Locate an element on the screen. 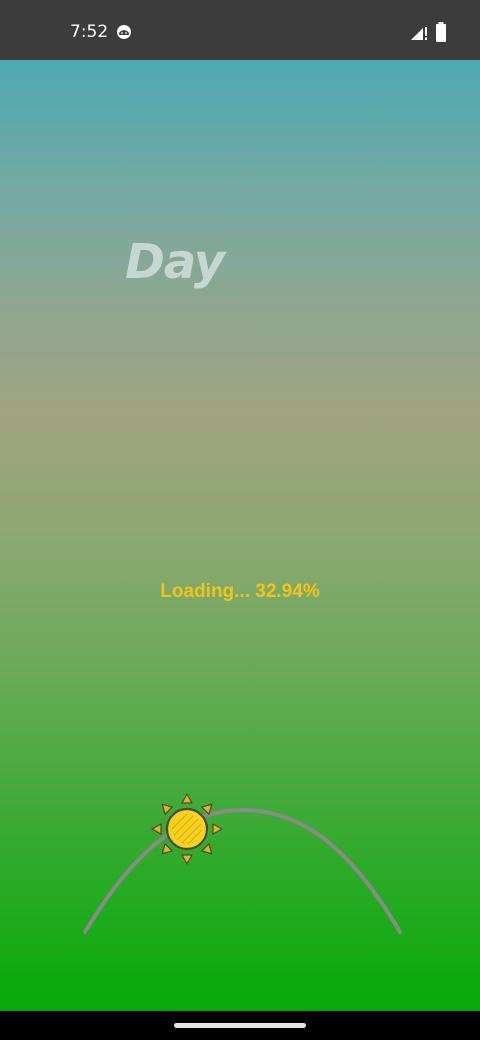 The image size is (480, 1040). status-time: 7:52 is located at coordinates (89, 32).